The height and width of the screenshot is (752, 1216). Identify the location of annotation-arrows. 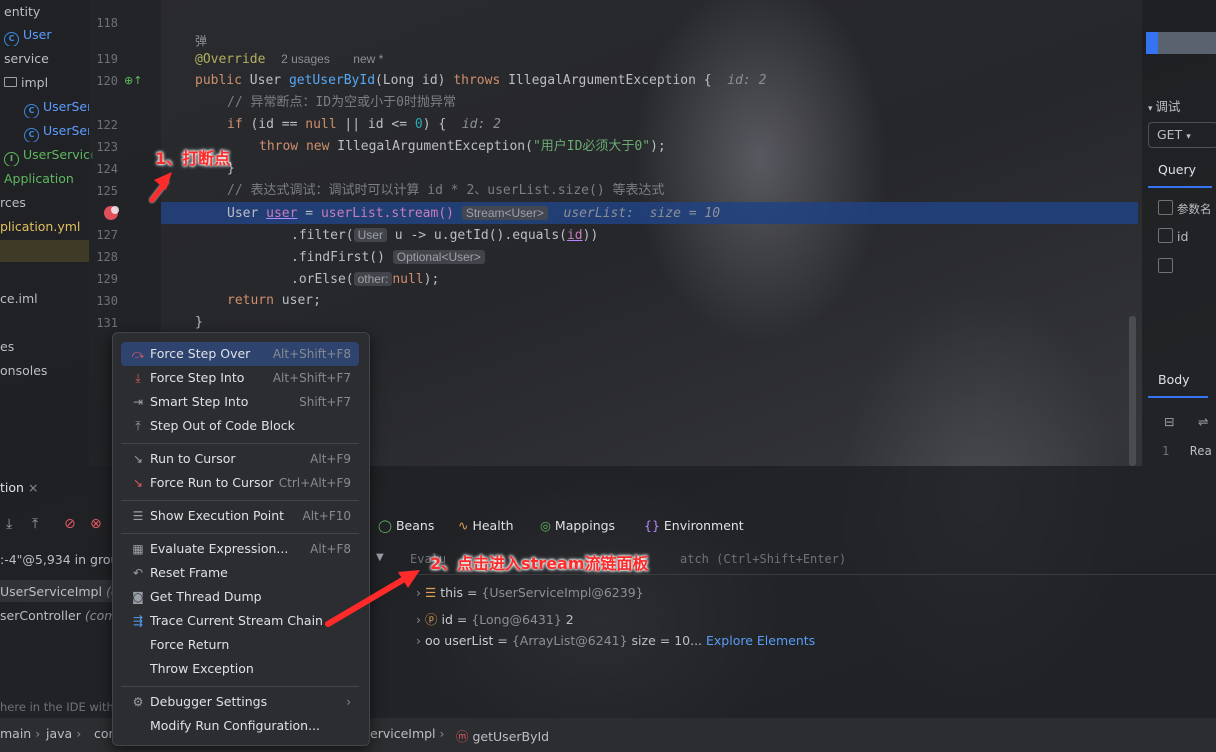
(284, 399).